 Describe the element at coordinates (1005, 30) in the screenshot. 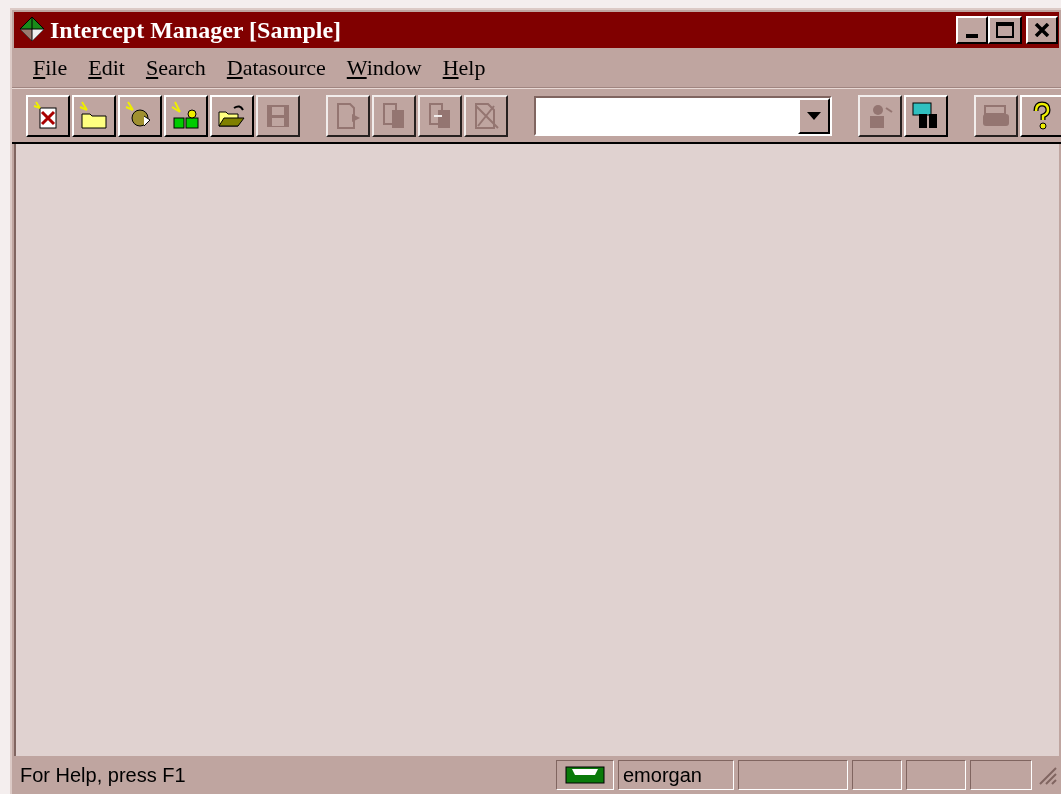

I see `maximize-button` at that location.